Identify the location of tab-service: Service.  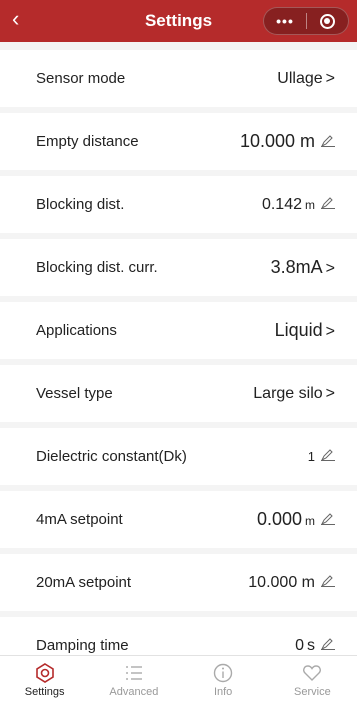
(312, 680).